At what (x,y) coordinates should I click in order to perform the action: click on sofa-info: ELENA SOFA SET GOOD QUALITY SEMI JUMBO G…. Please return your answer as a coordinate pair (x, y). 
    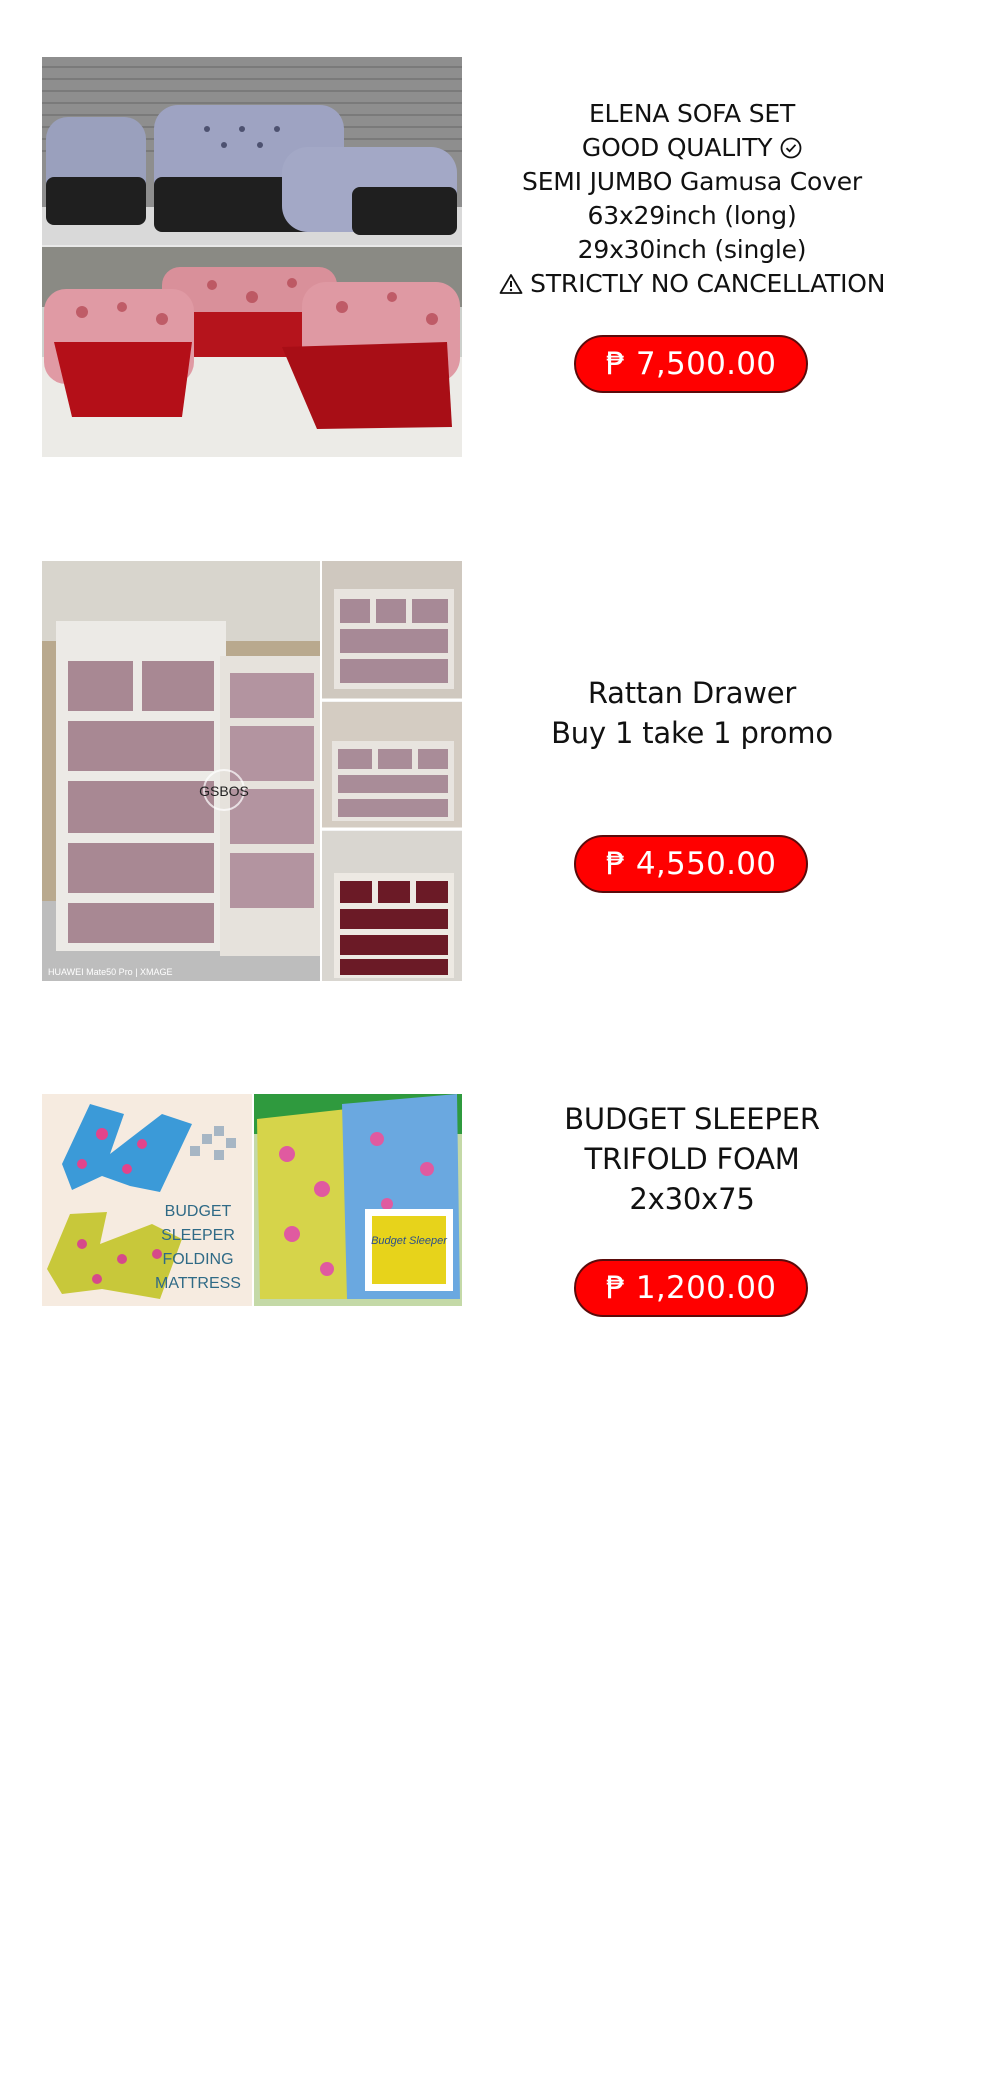
    Looking at the image, I should click on (692, 245).